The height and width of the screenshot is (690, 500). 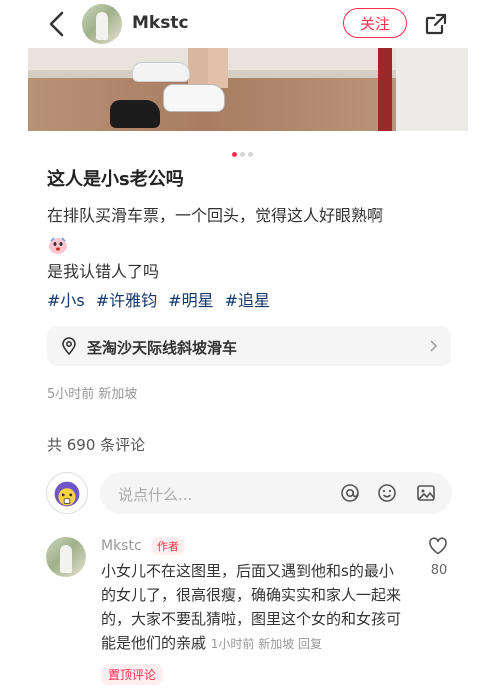 I want to click on hashtag-list: #小s #许雅钧 #明星 #追星, so click(x=164, y=299).